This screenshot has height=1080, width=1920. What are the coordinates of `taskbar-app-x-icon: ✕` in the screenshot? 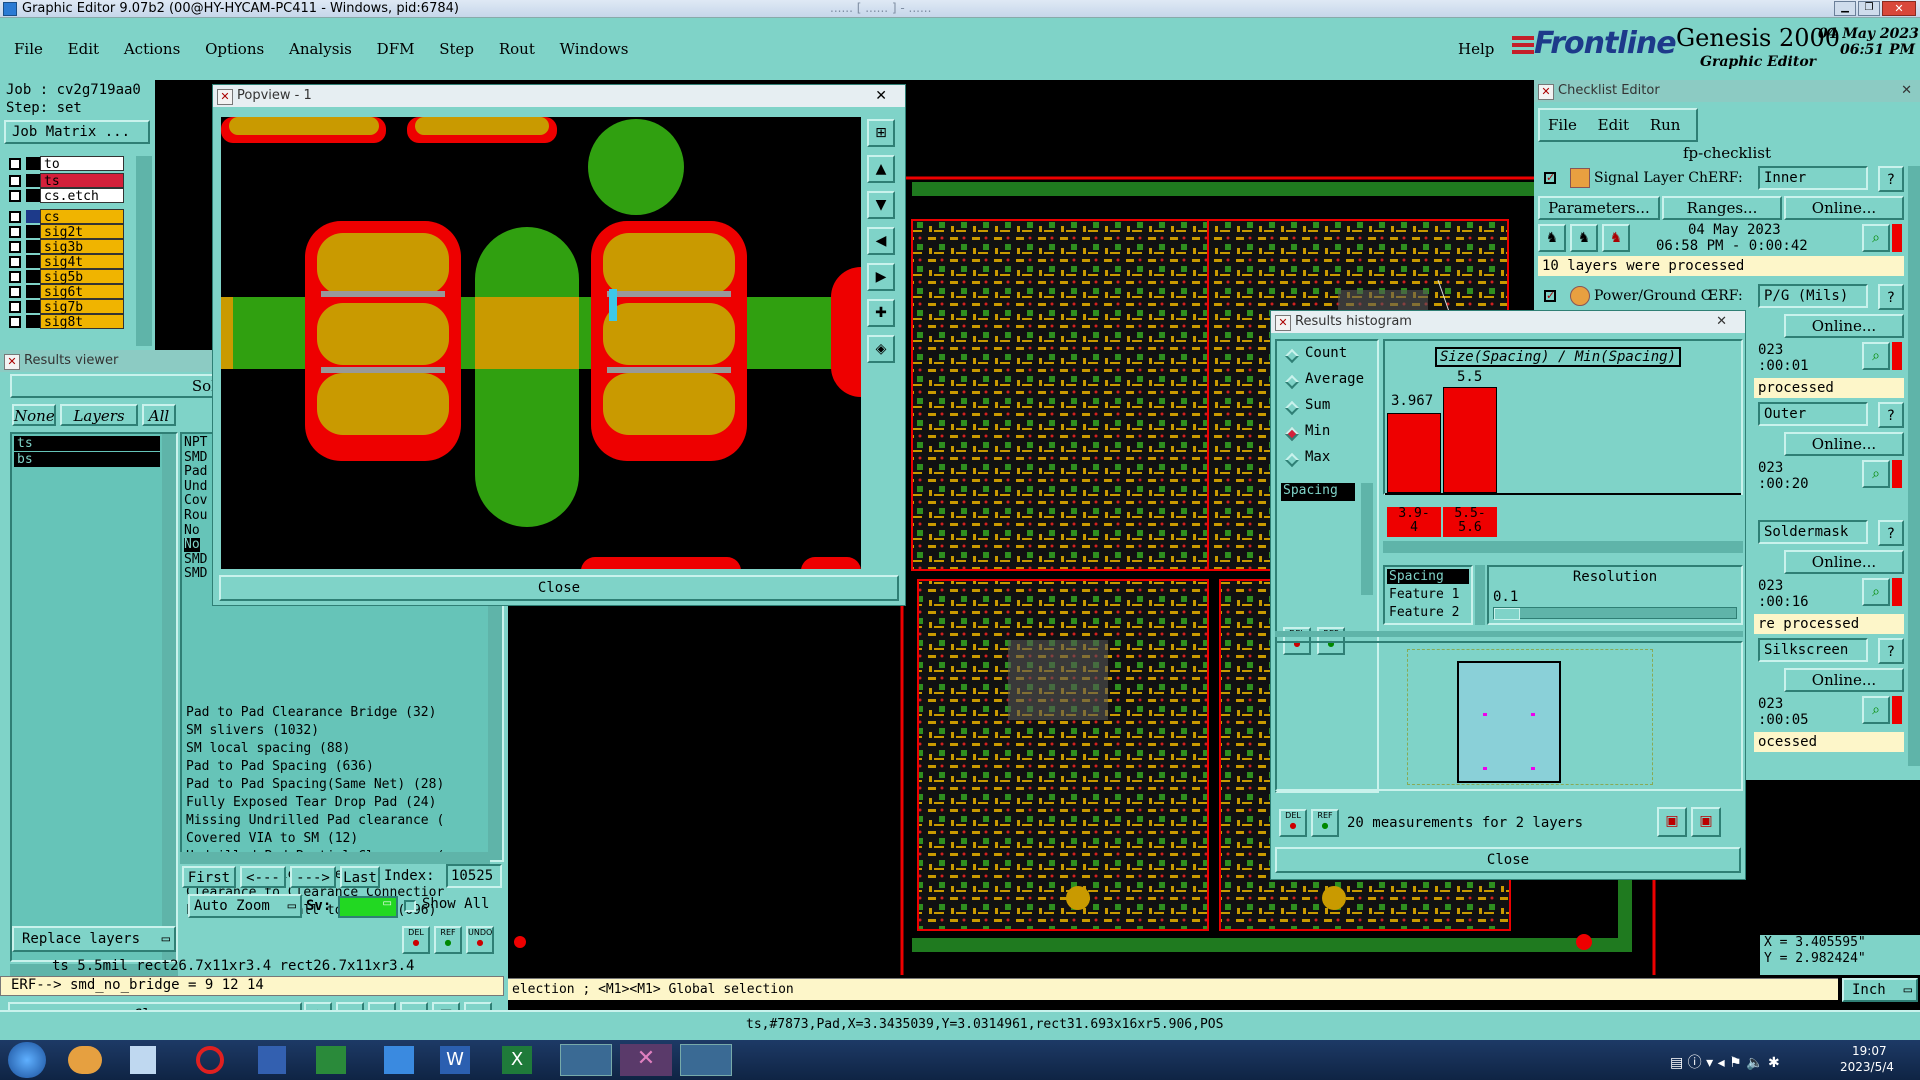 It's located at (646, 1060).